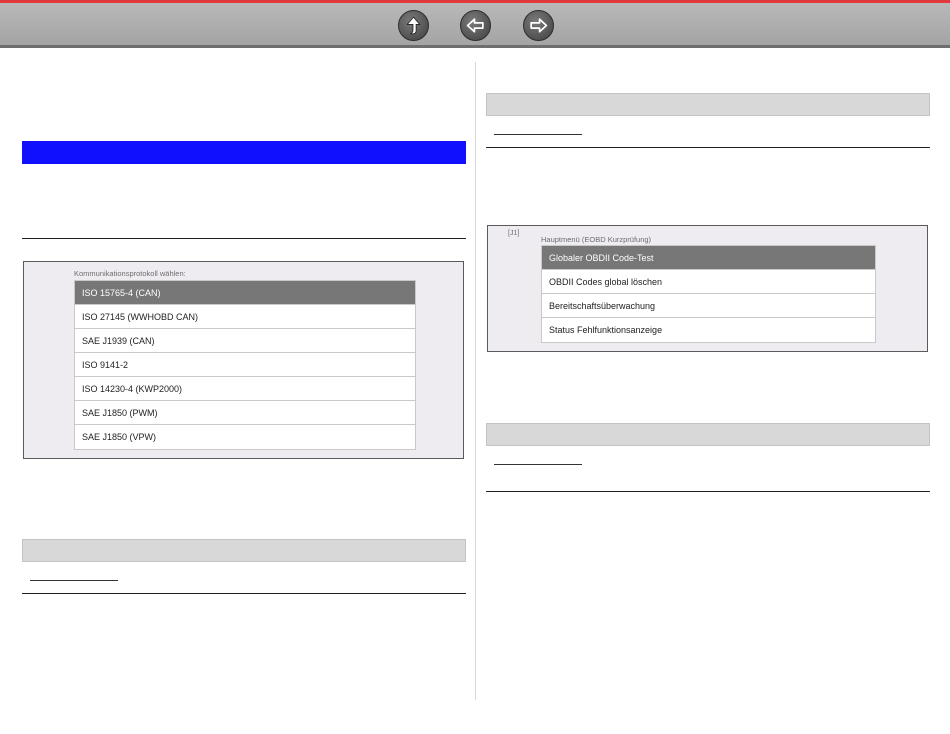  Describe the element at coordinates (245, 293) in the screenshot. I see `list-item: ISO 15765-4 (CAN)` at that location.